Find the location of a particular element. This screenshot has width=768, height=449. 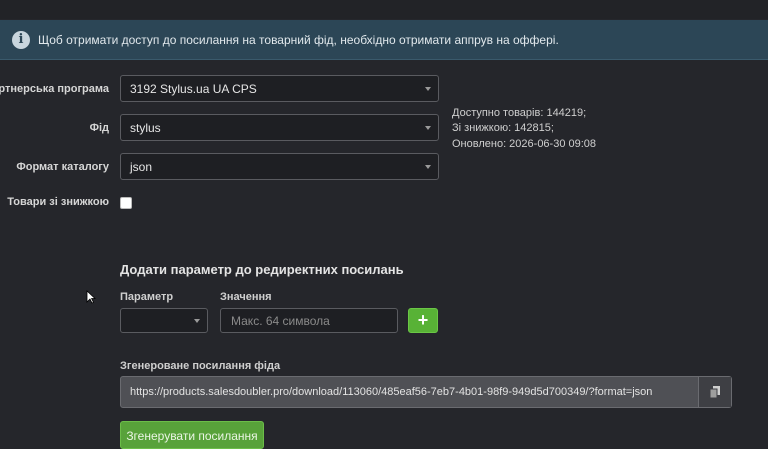

program-select: 3192 Stylus.ua UA CPS is located at coordinates (279, 88).